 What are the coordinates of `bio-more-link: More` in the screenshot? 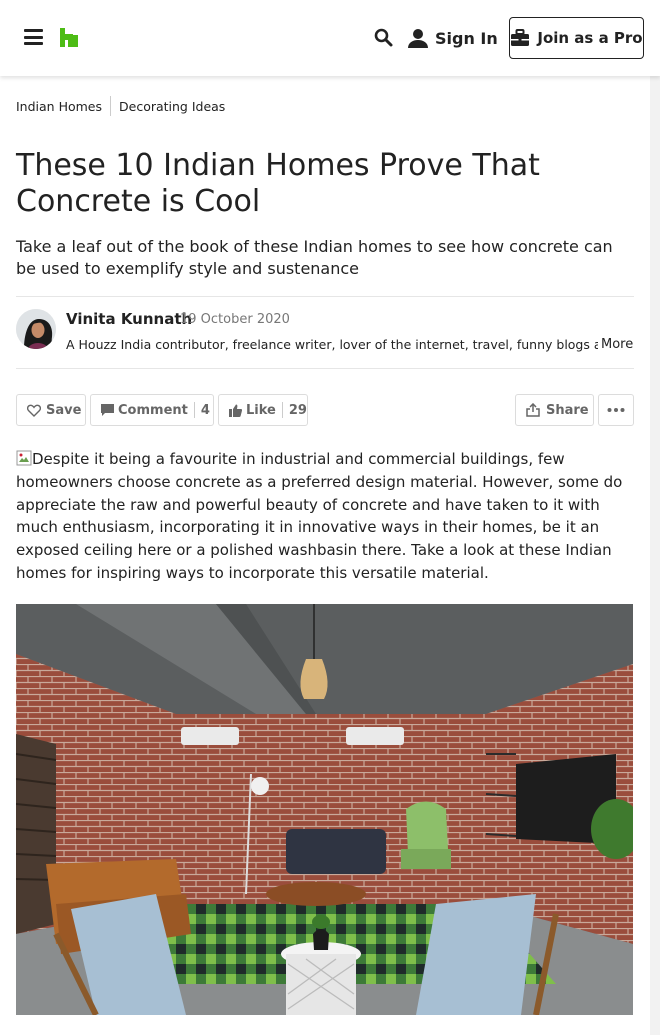 It's located at (617, 344).